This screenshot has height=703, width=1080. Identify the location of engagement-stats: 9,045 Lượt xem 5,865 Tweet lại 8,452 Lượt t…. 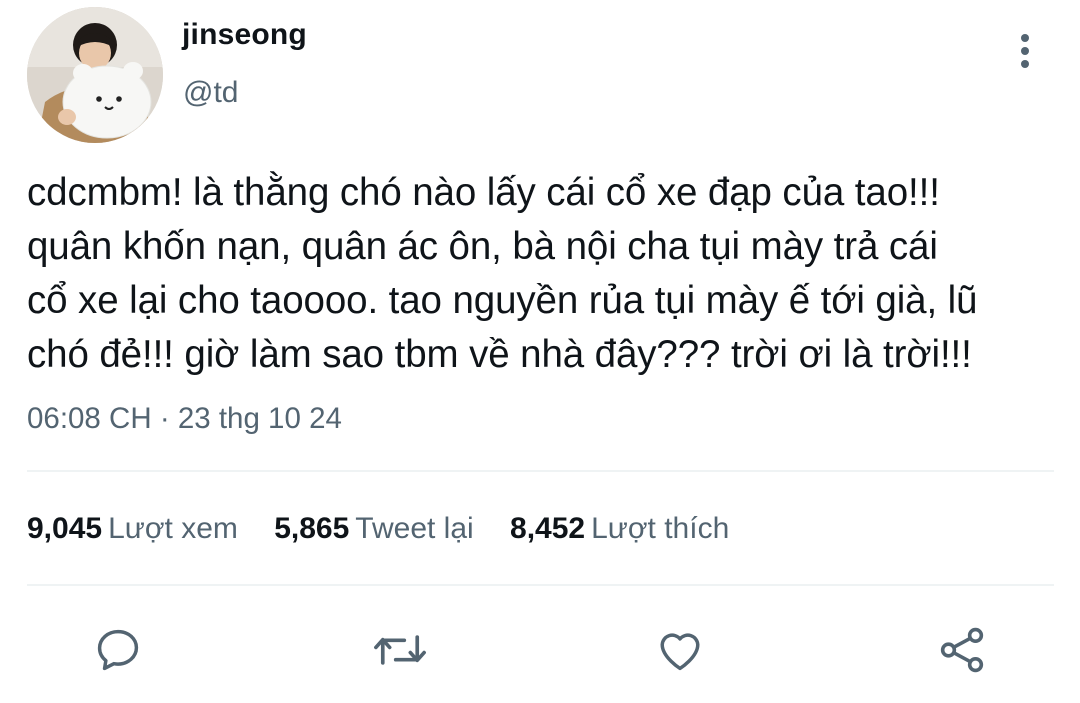
(392, 529).